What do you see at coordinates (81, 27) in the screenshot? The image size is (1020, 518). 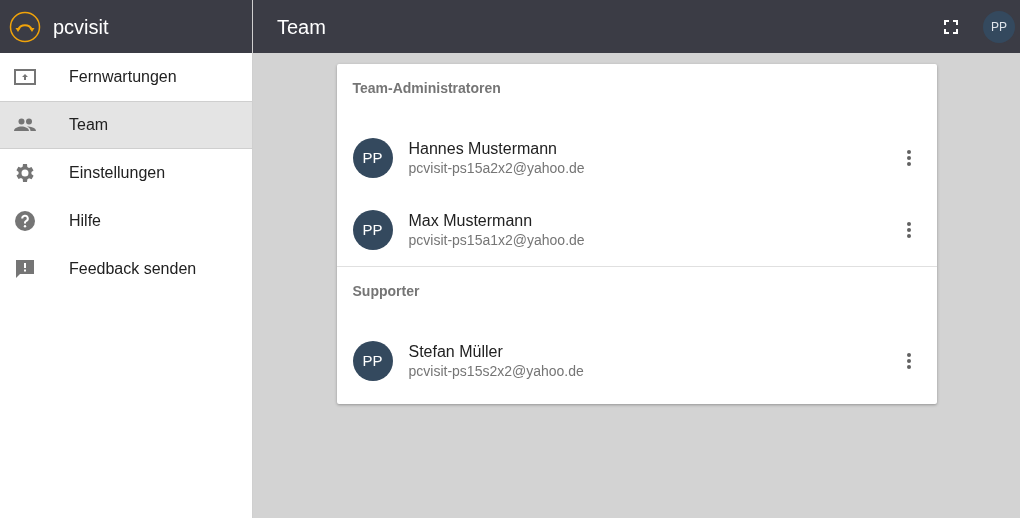 I see `app-name: pcvisit` at bounding box center [81, 27].